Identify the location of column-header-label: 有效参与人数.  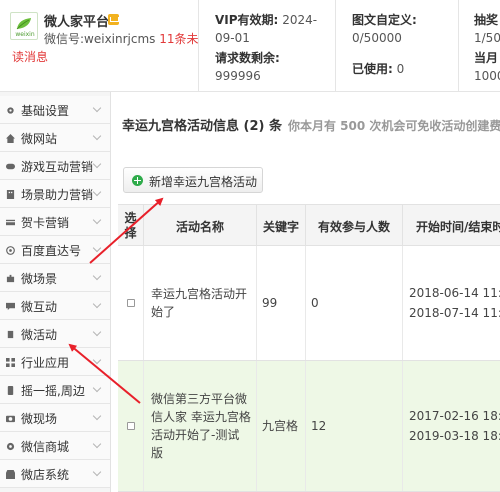
(353, 227).